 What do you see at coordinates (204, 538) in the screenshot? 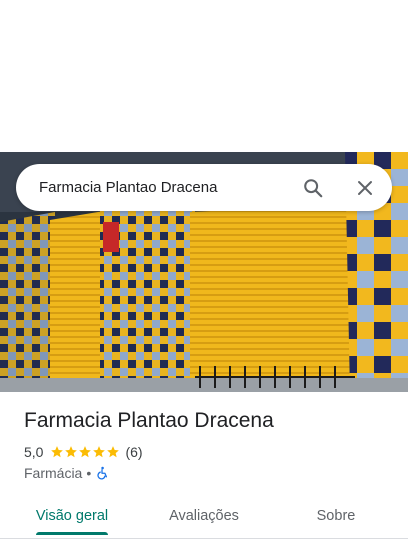
I see `tabs-divider` at bounding box center [204, 538].